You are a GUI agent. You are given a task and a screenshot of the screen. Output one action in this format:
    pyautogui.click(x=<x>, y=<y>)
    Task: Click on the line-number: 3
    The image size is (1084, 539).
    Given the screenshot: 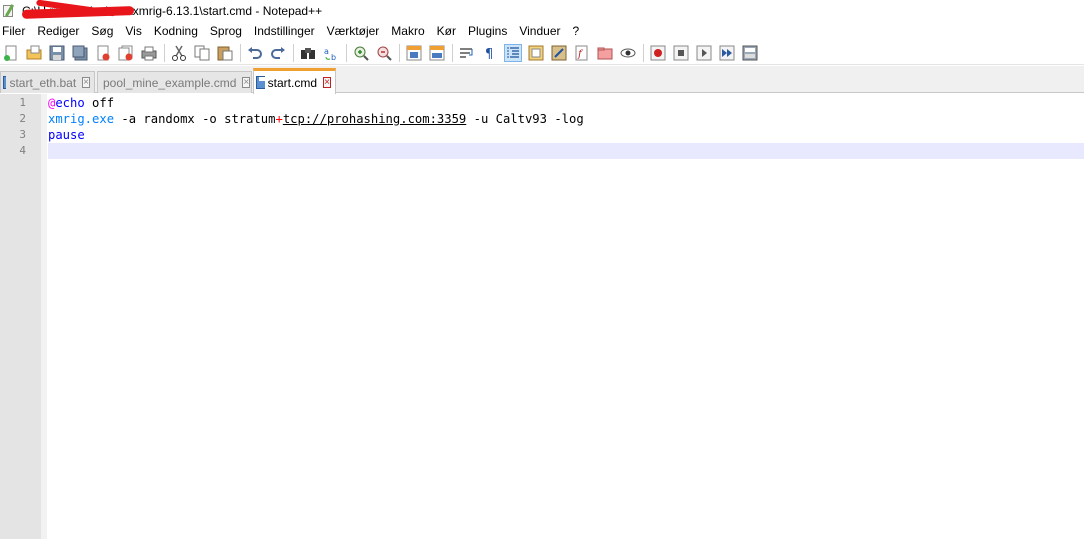 What is the action you would take?
    pyautogui.click(x=22, y=134)
    